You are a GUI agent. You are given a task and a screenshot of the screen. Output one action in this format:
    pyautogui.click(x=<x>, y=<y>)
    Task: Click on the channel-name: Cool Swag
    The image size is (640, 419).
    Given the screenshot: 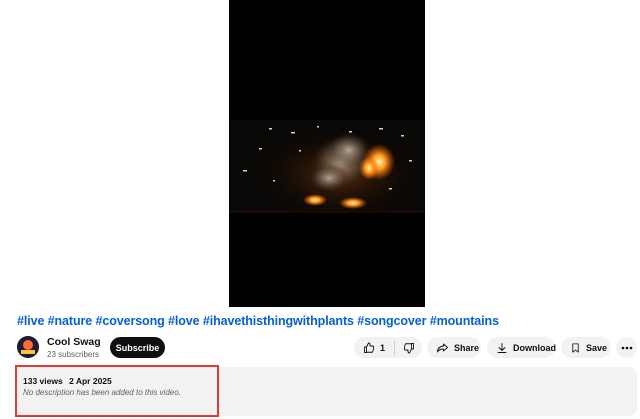 What is the action you would take?
    pyautogui.click(x=74, y=342)
    